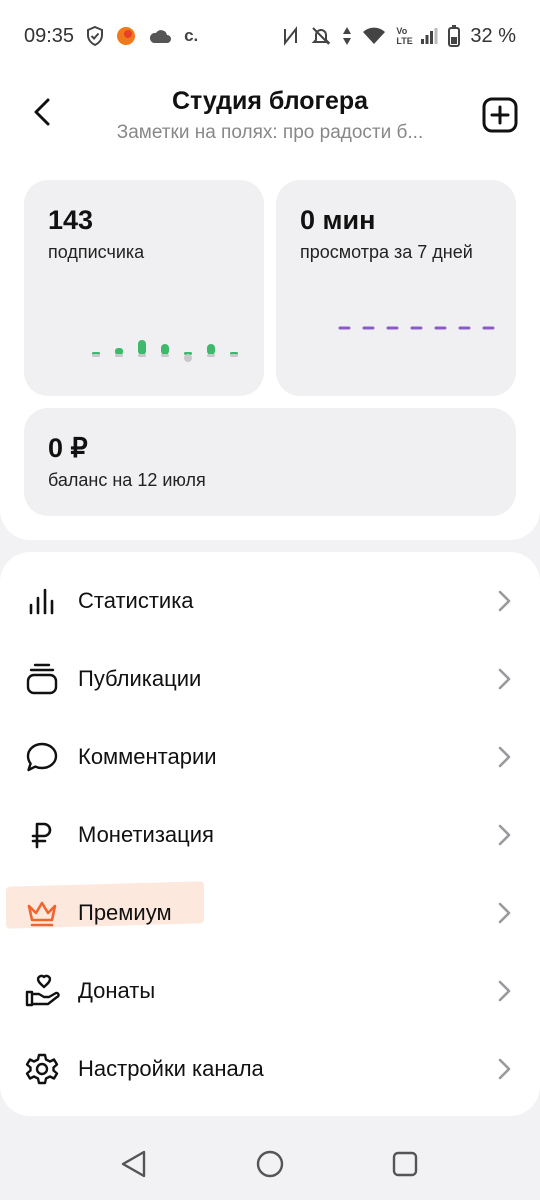 This screenshot has width=540, height=1200. I want to click on back-button, so click(42, 112).